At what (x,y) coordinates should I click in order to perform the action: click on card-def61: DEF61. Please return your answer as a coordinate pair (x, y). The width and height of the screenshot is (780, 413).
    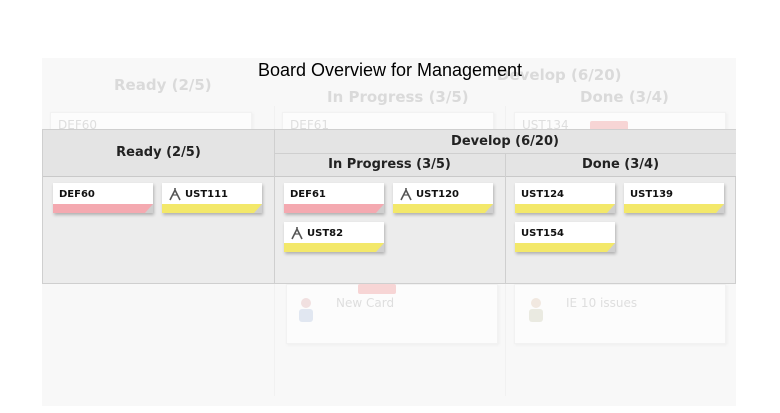
    Looking at the image, I should click on (334, 198).